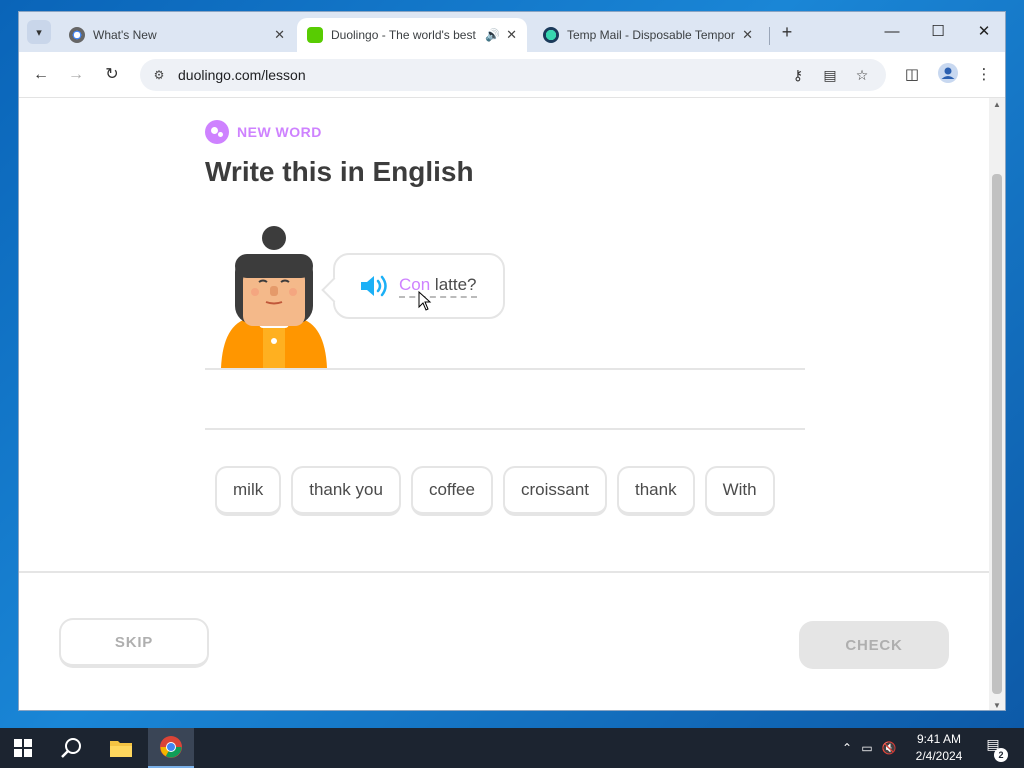  I want to click on show-hidden-icons-icon: ⌃, so click(847, 748).